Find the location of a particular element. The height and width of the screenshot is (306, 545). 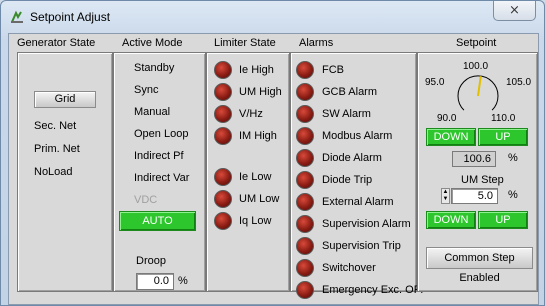

um-step-label: UM Step is located at coordinates (482, 180).